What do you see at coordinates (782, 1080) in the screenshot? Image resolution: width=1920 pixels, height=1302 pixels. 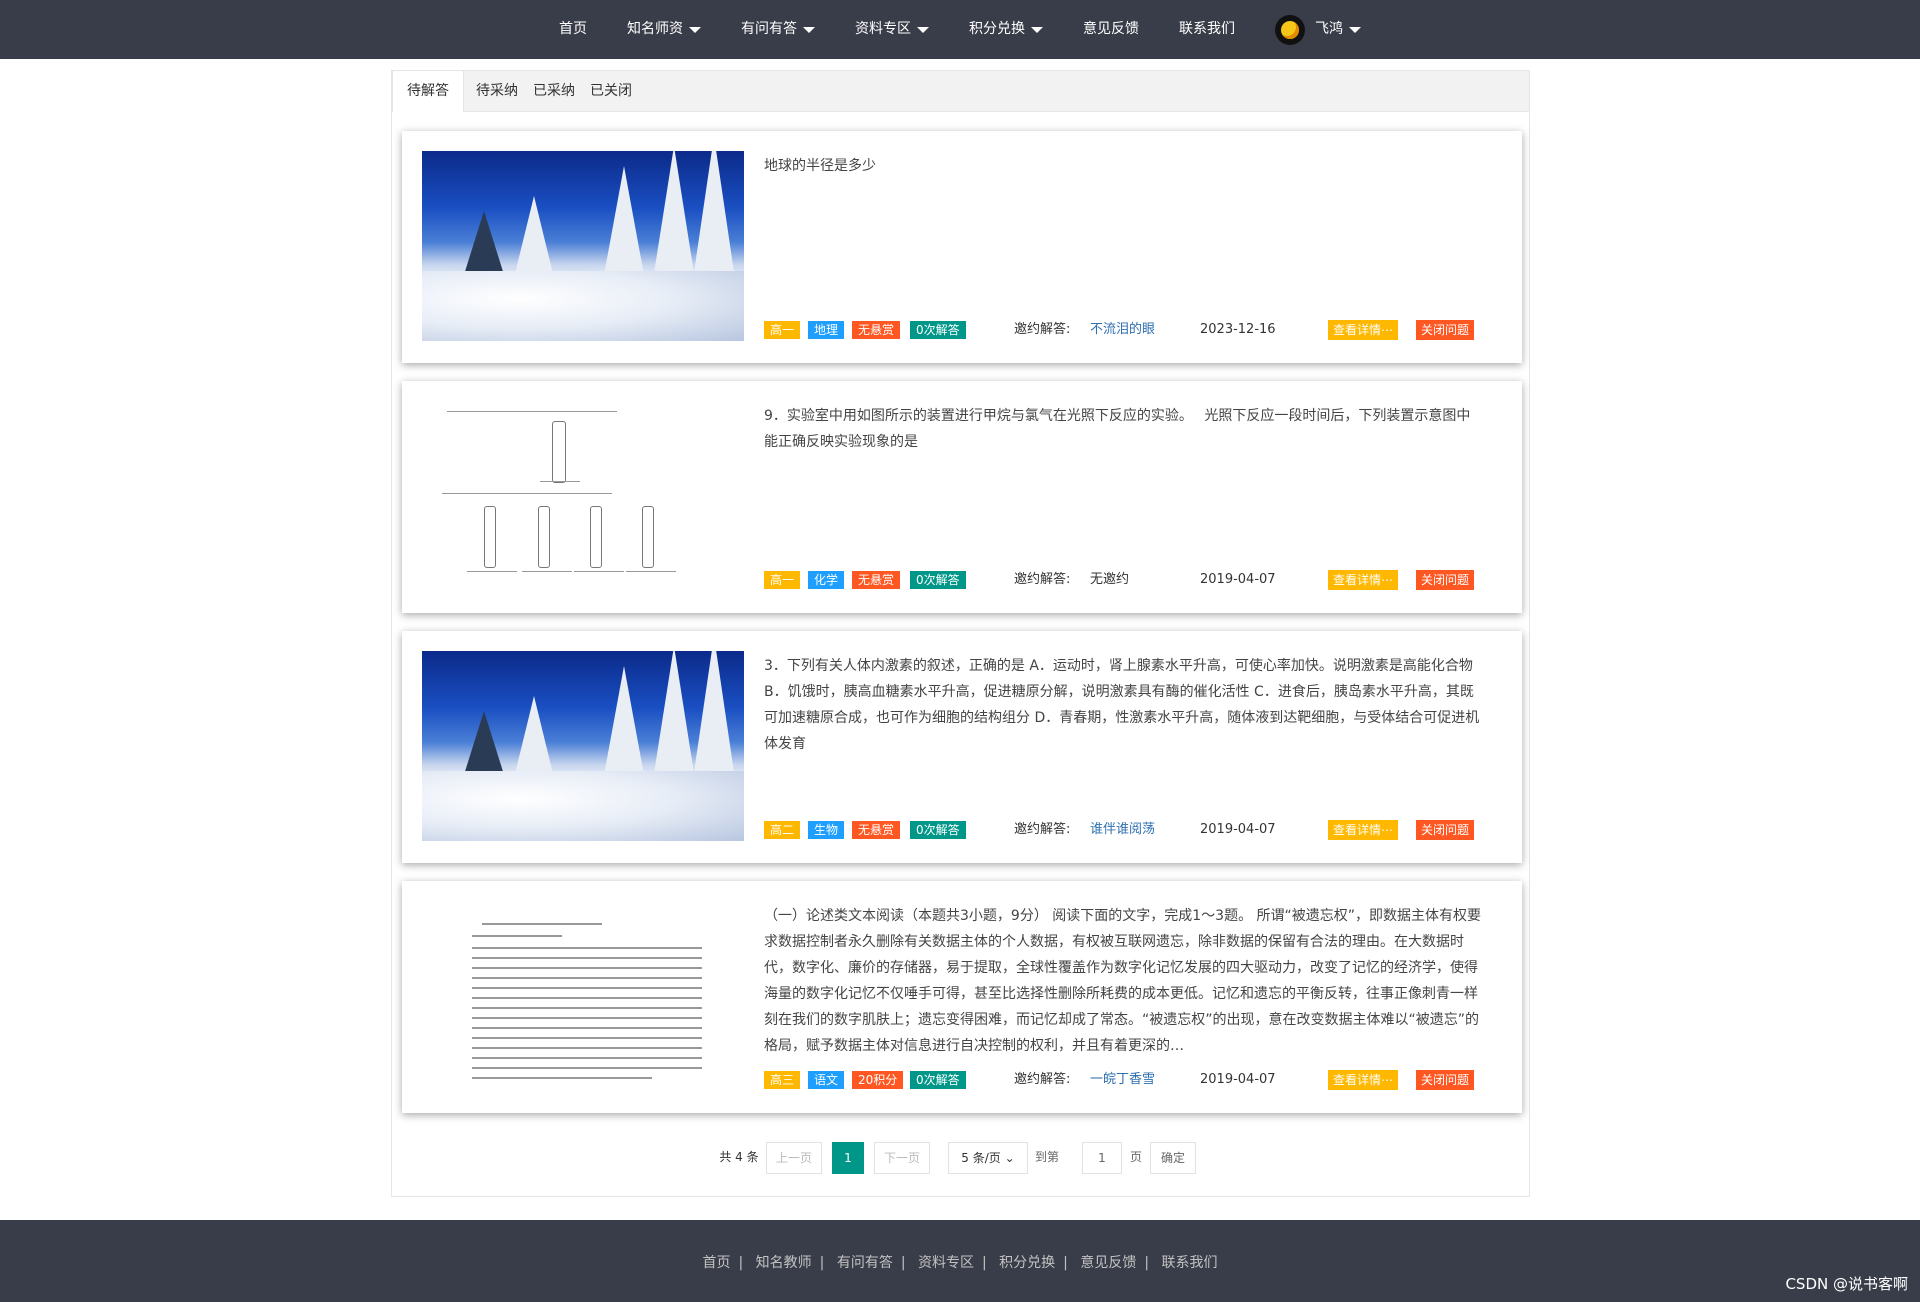 I see `grade-badge: 高三` at bounding box center [782, 1080].